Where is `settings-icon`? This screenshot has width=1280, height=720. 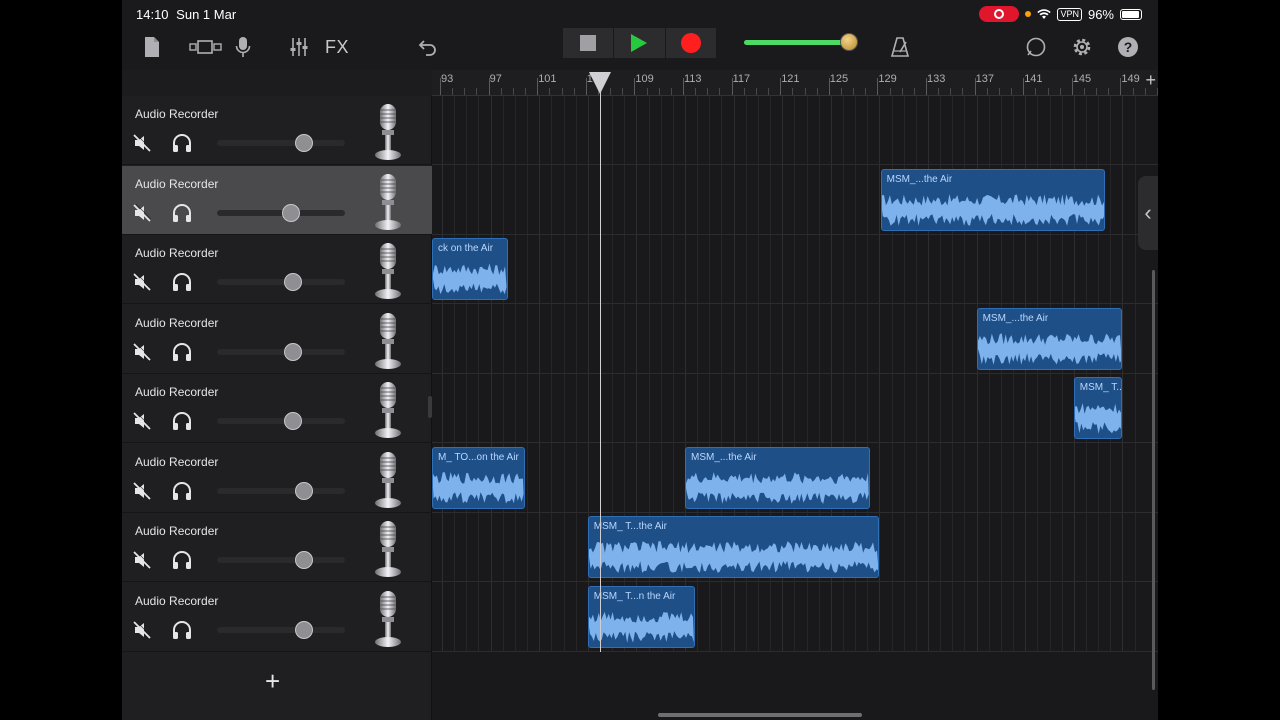 settings-icon is located at coordinates (1082, 47).